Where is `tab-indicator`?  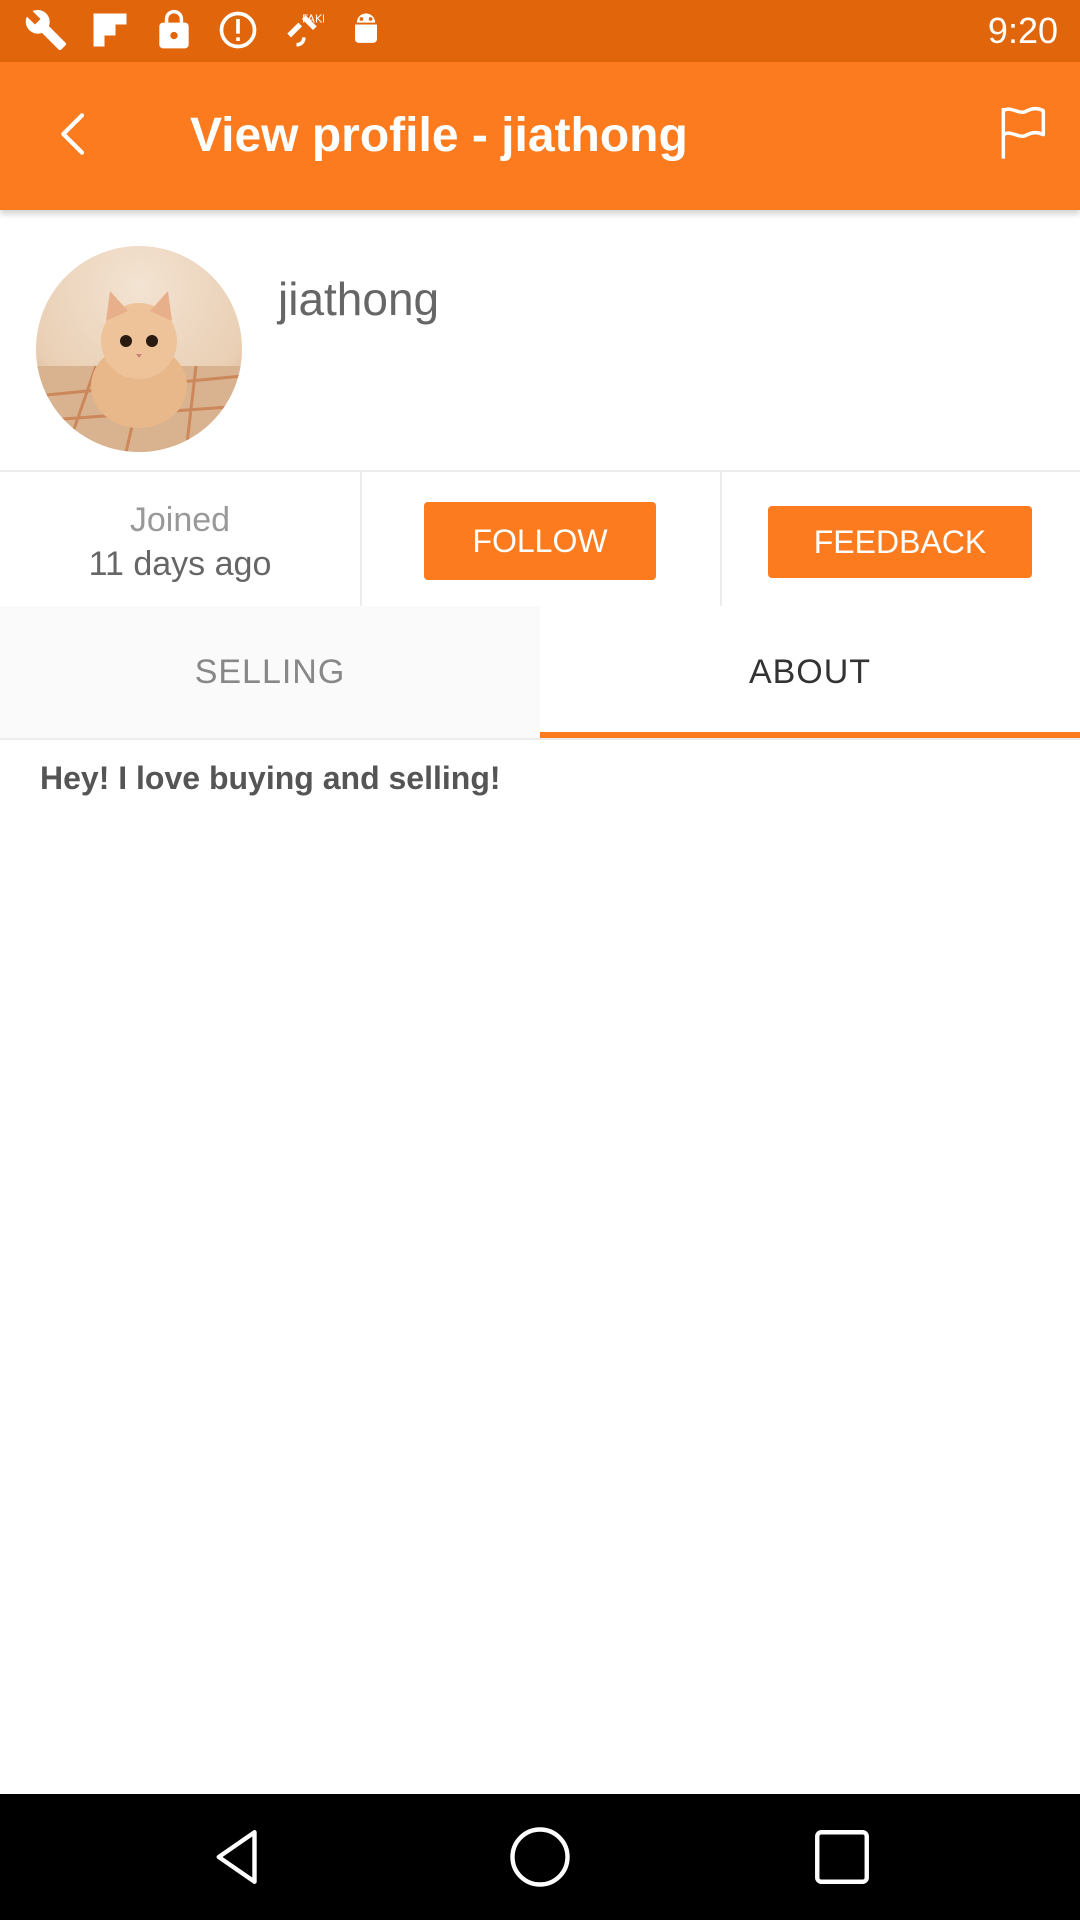 tab-indicator is located at coordinates (810, 735).